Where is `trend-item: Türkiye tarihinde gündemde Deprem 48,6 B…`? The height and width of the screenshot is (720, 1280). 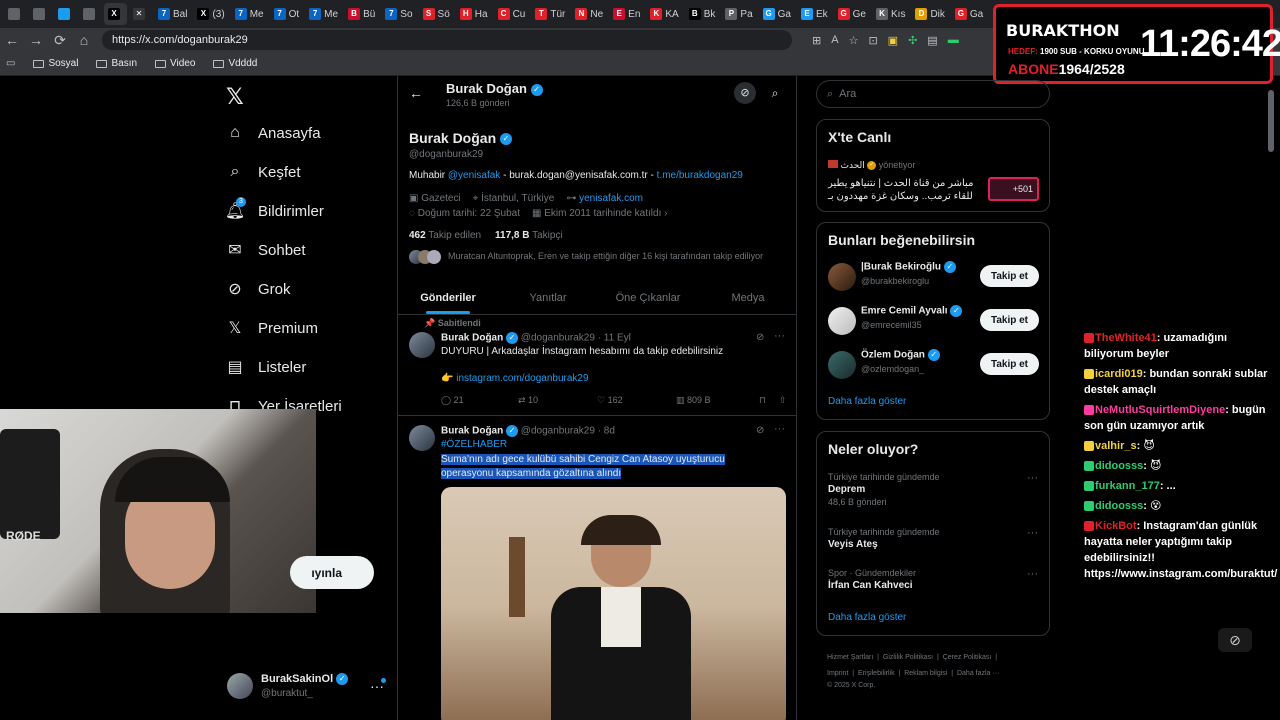 trend-item: Türkiye tarihinde gündemde Deprem 48,6 B… is located at coordinates (928, 489).